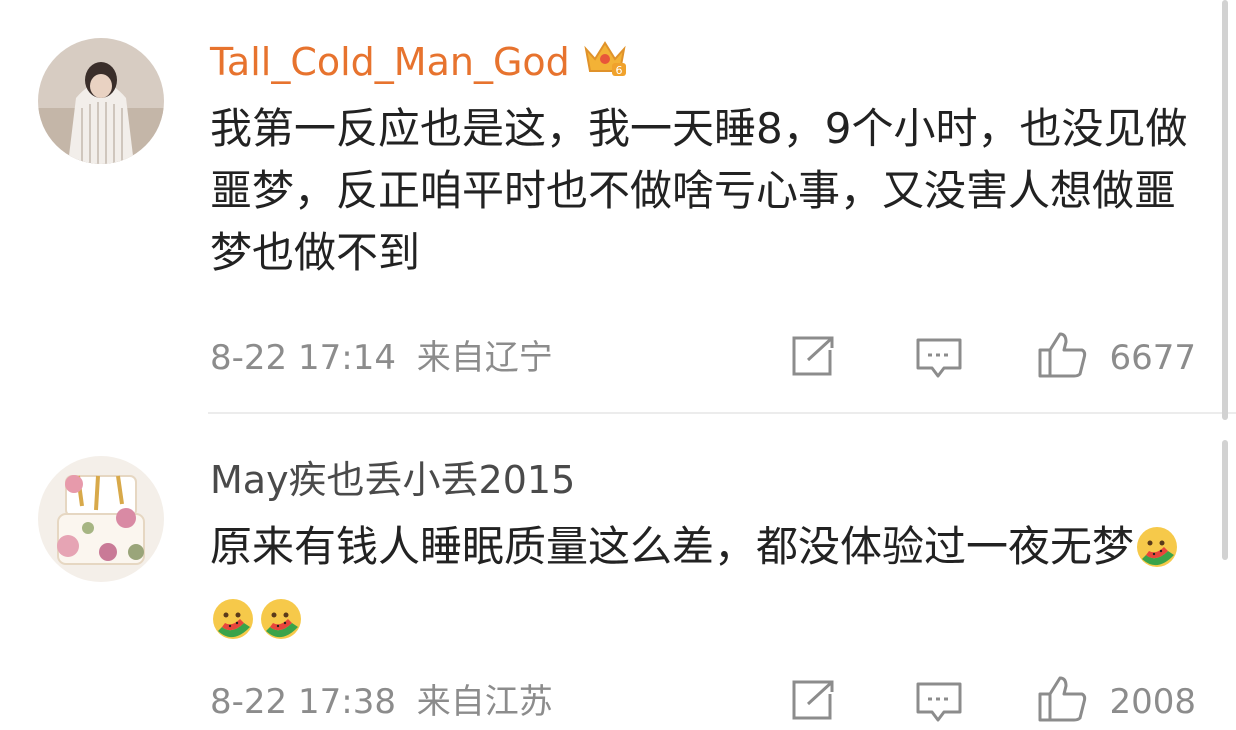  Describe the element at coordinates (484, 702) in the screenshot. I see `location: 来自江苏` at that location.